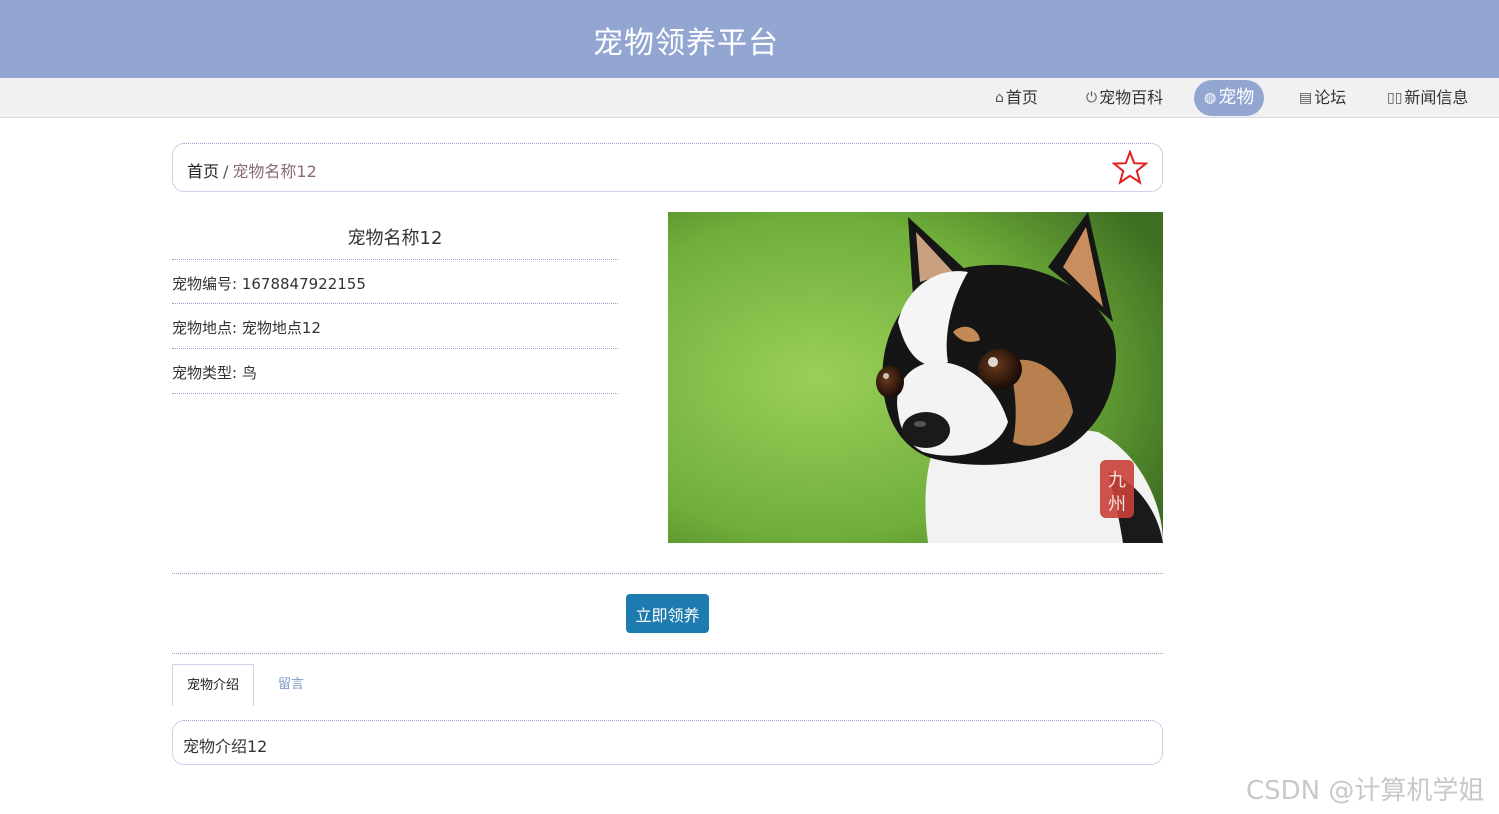 The image size is (1499, 814). Describe the element at coordinates (1092, 98) in the screenshot. I see `power-icon: ⏻` at that location.